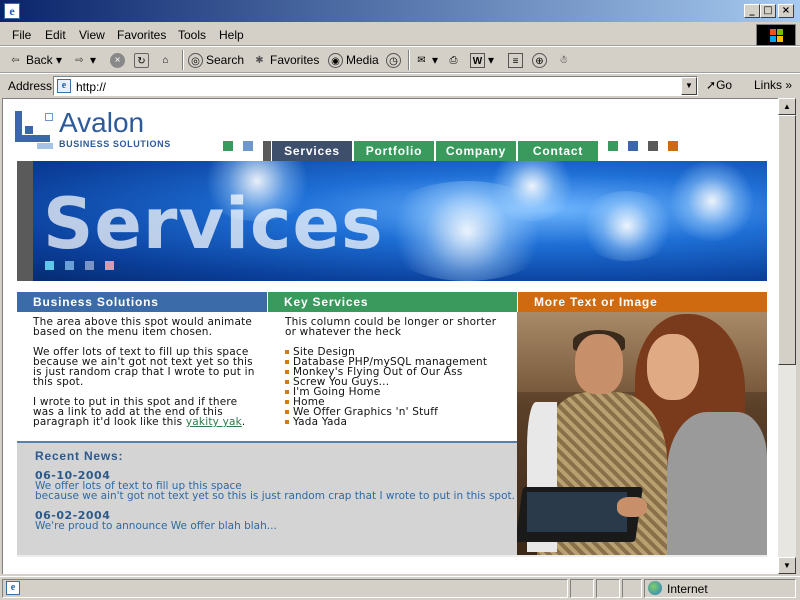  I want to click on go-label: Go, so click(724, 85).